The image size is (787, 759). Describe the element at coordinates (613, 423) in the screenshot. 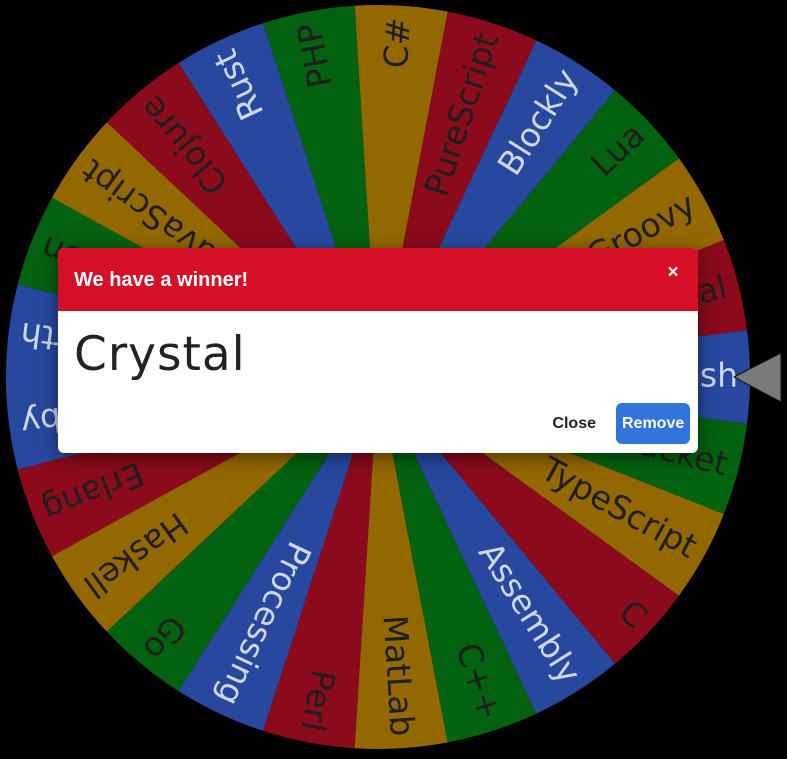

I see `modal-footer: Close Remove` at that location.